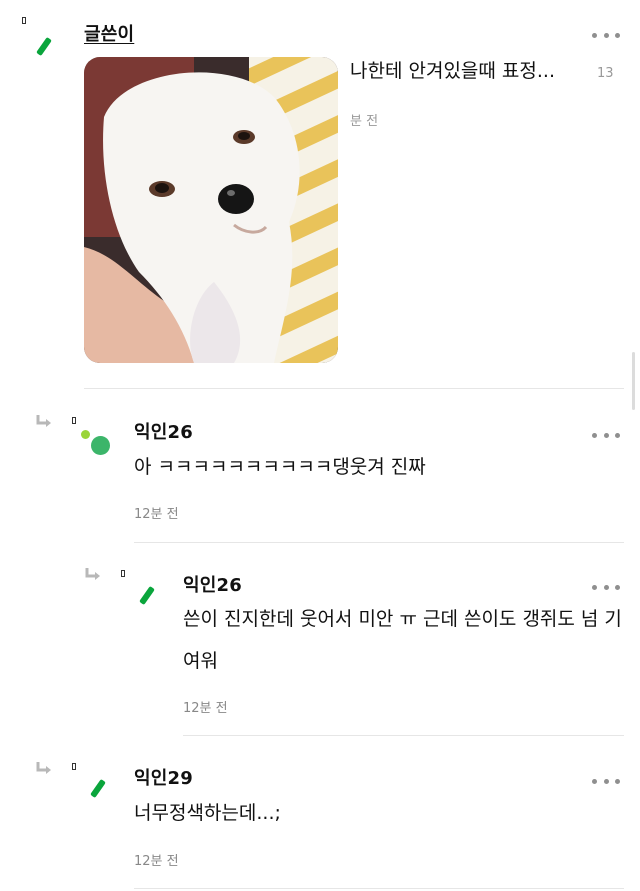  What do you see at coordinates (280, 467) in the screenshot?
I see `comment-message: 아 ㅋㅋㅋㅋㅋㅋㅋㅋㅋㅋ댕웃겨 진짜` at bounding box center [280, 467].